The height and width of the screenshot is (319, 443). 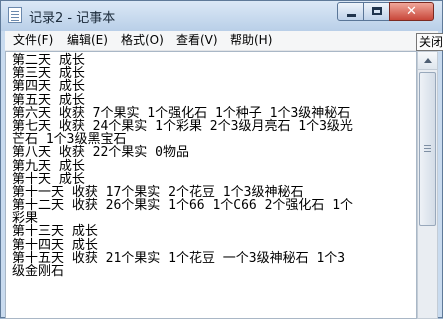 What do you see at coordinates (181, 113) in the screenshot?
I see `text-line: 第六天 收获 7个果实 1个强化石 1个种子 1个3级神秘石` at bounding box center [181, 113].